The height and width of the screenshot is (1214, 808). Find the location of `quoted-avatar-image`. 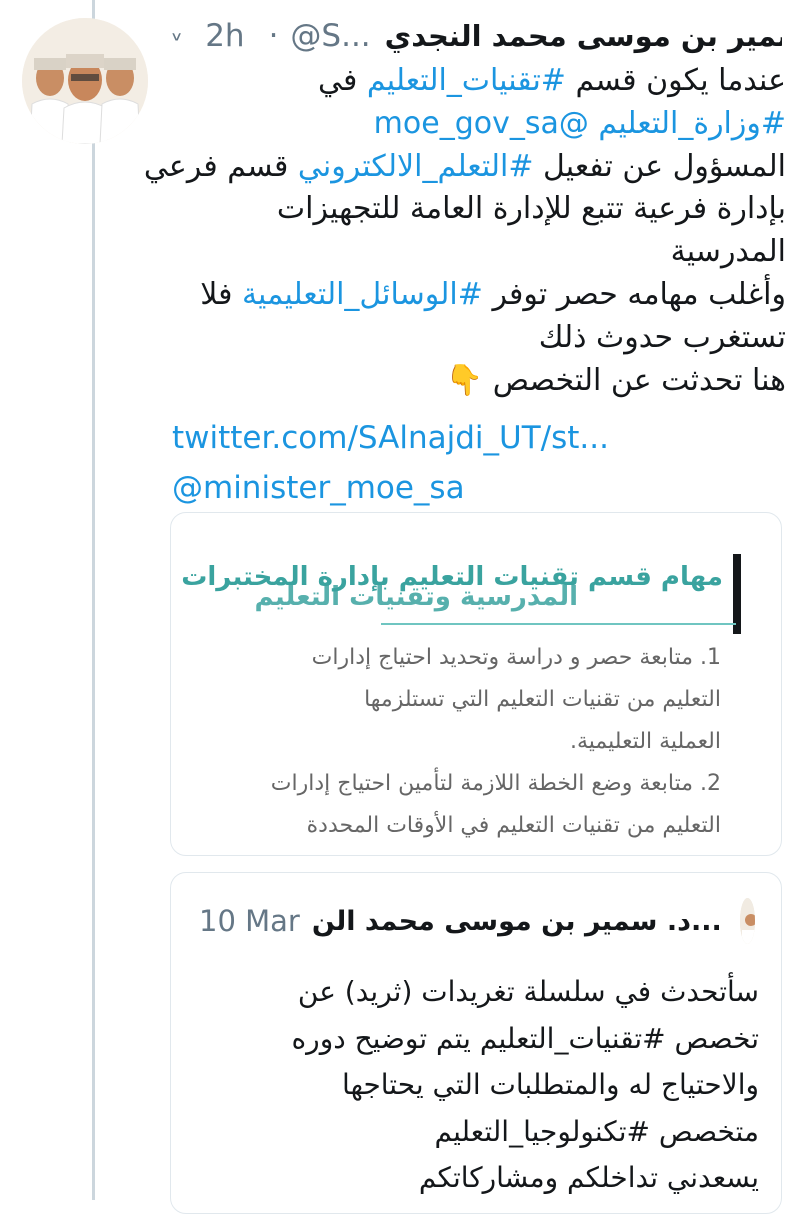

quoted-avatar-image is located at coordinates (747, 921).